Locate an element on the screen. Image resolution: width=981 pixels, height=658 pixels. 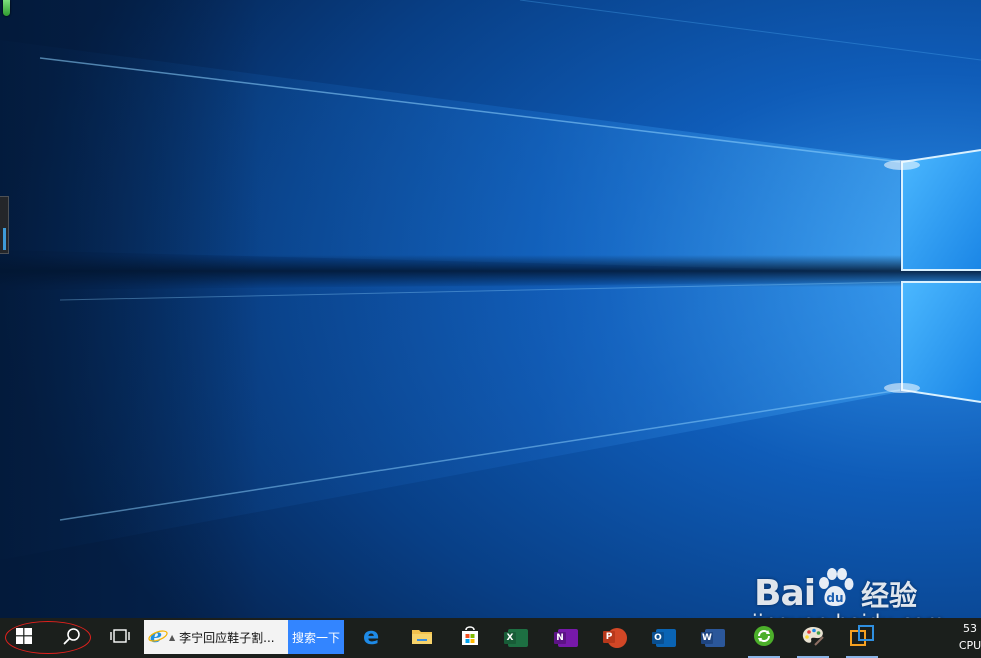
taskbar: e ▲ 李宁回应鞋子割... 搜索一下 e X N P O W 53 CPU is located at coordinates (490, 638).